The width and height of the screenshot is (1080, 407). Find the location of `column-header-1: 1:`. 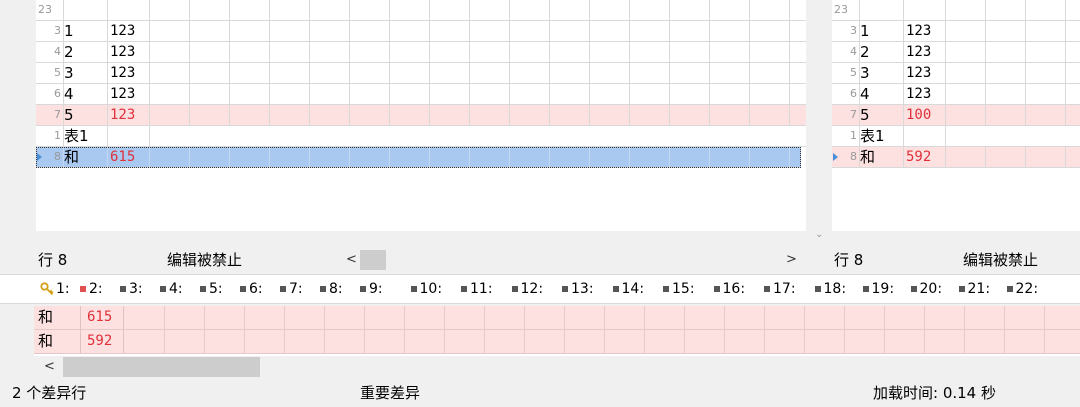

column-header-1: 1: is located at coordinates (55, 289).